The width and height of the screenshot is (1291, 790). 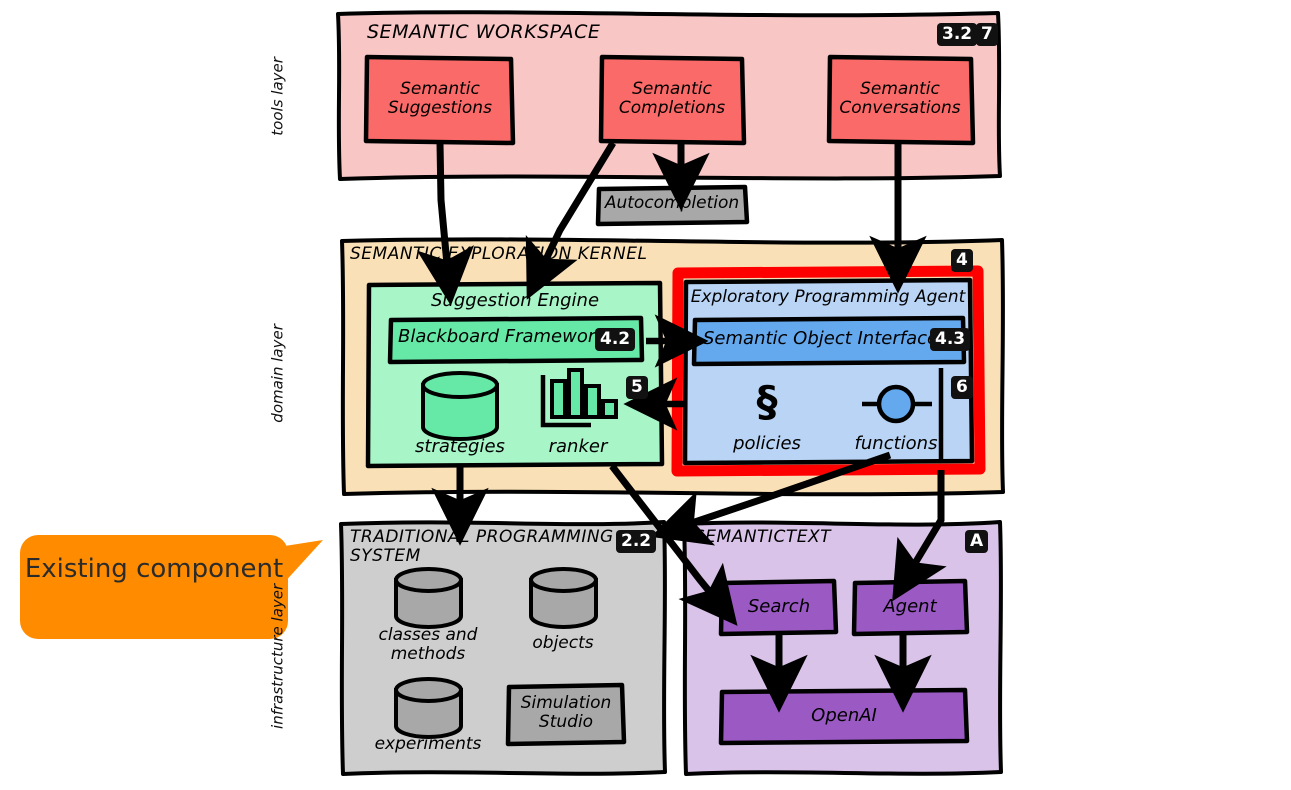 I want to click on database-icon-strategies, so click(x=460, y=406).